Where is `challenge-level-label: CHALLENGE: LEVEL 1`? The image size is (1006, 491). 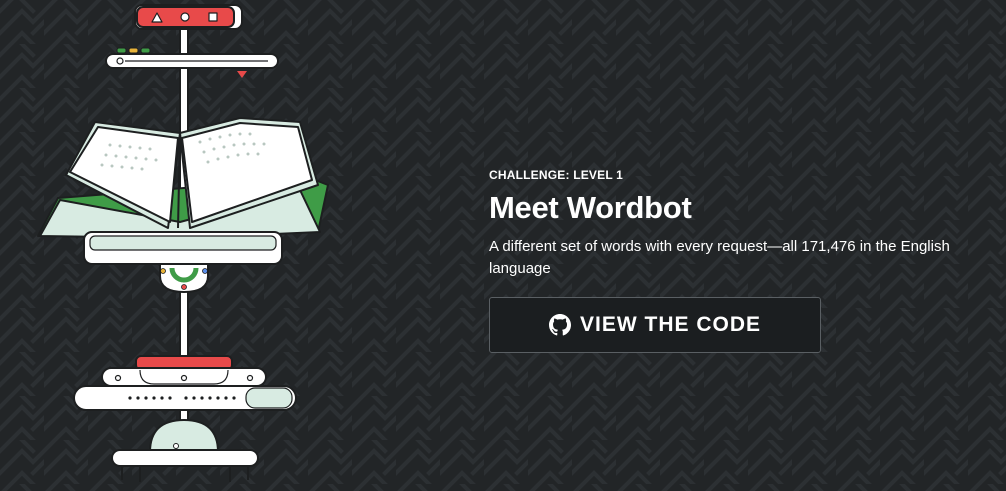
challenge-level-label: CHALLENGE: LEVEL 1 is located at coordinates (556, 175).